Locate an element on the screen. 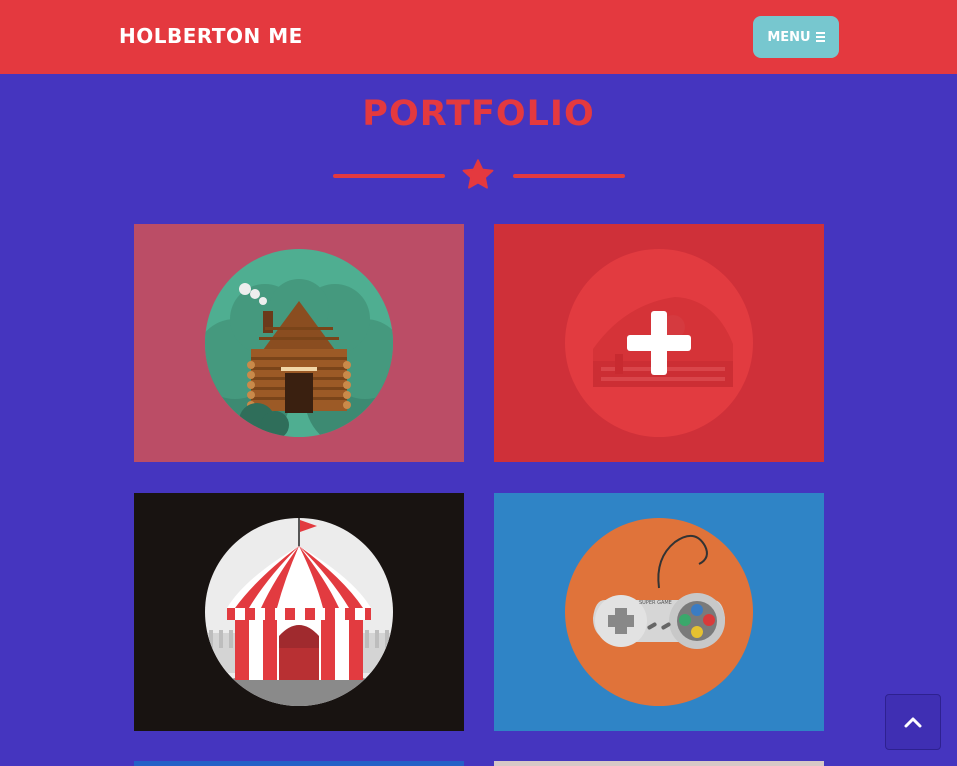 The height and width of the screenshot is (766, 957). game-controller-illustration: SUPER GAME is located at coordinates (659, 612).